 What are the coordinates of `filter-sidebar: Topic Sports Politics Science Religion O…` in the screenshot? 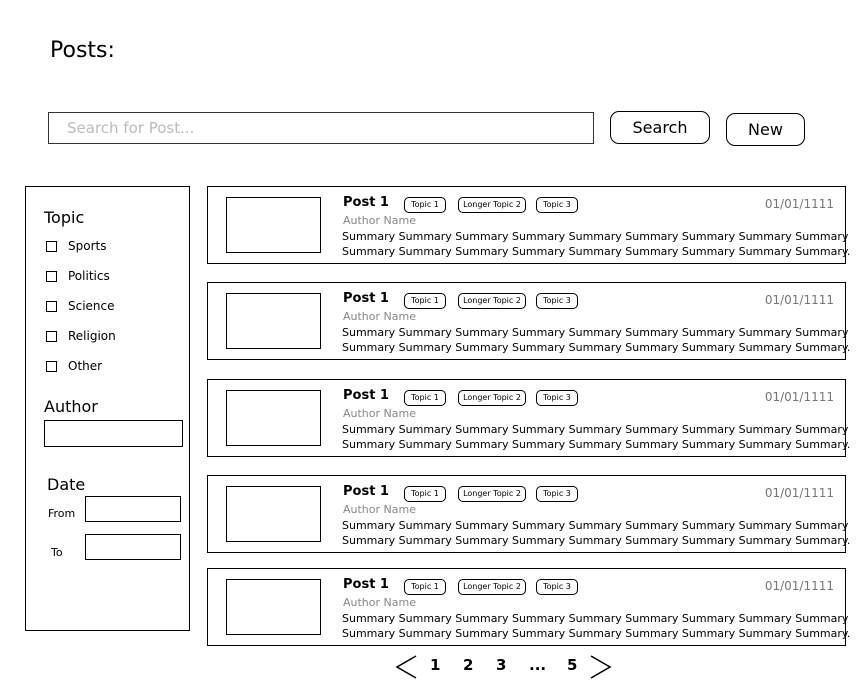 It's located at (107, 408).